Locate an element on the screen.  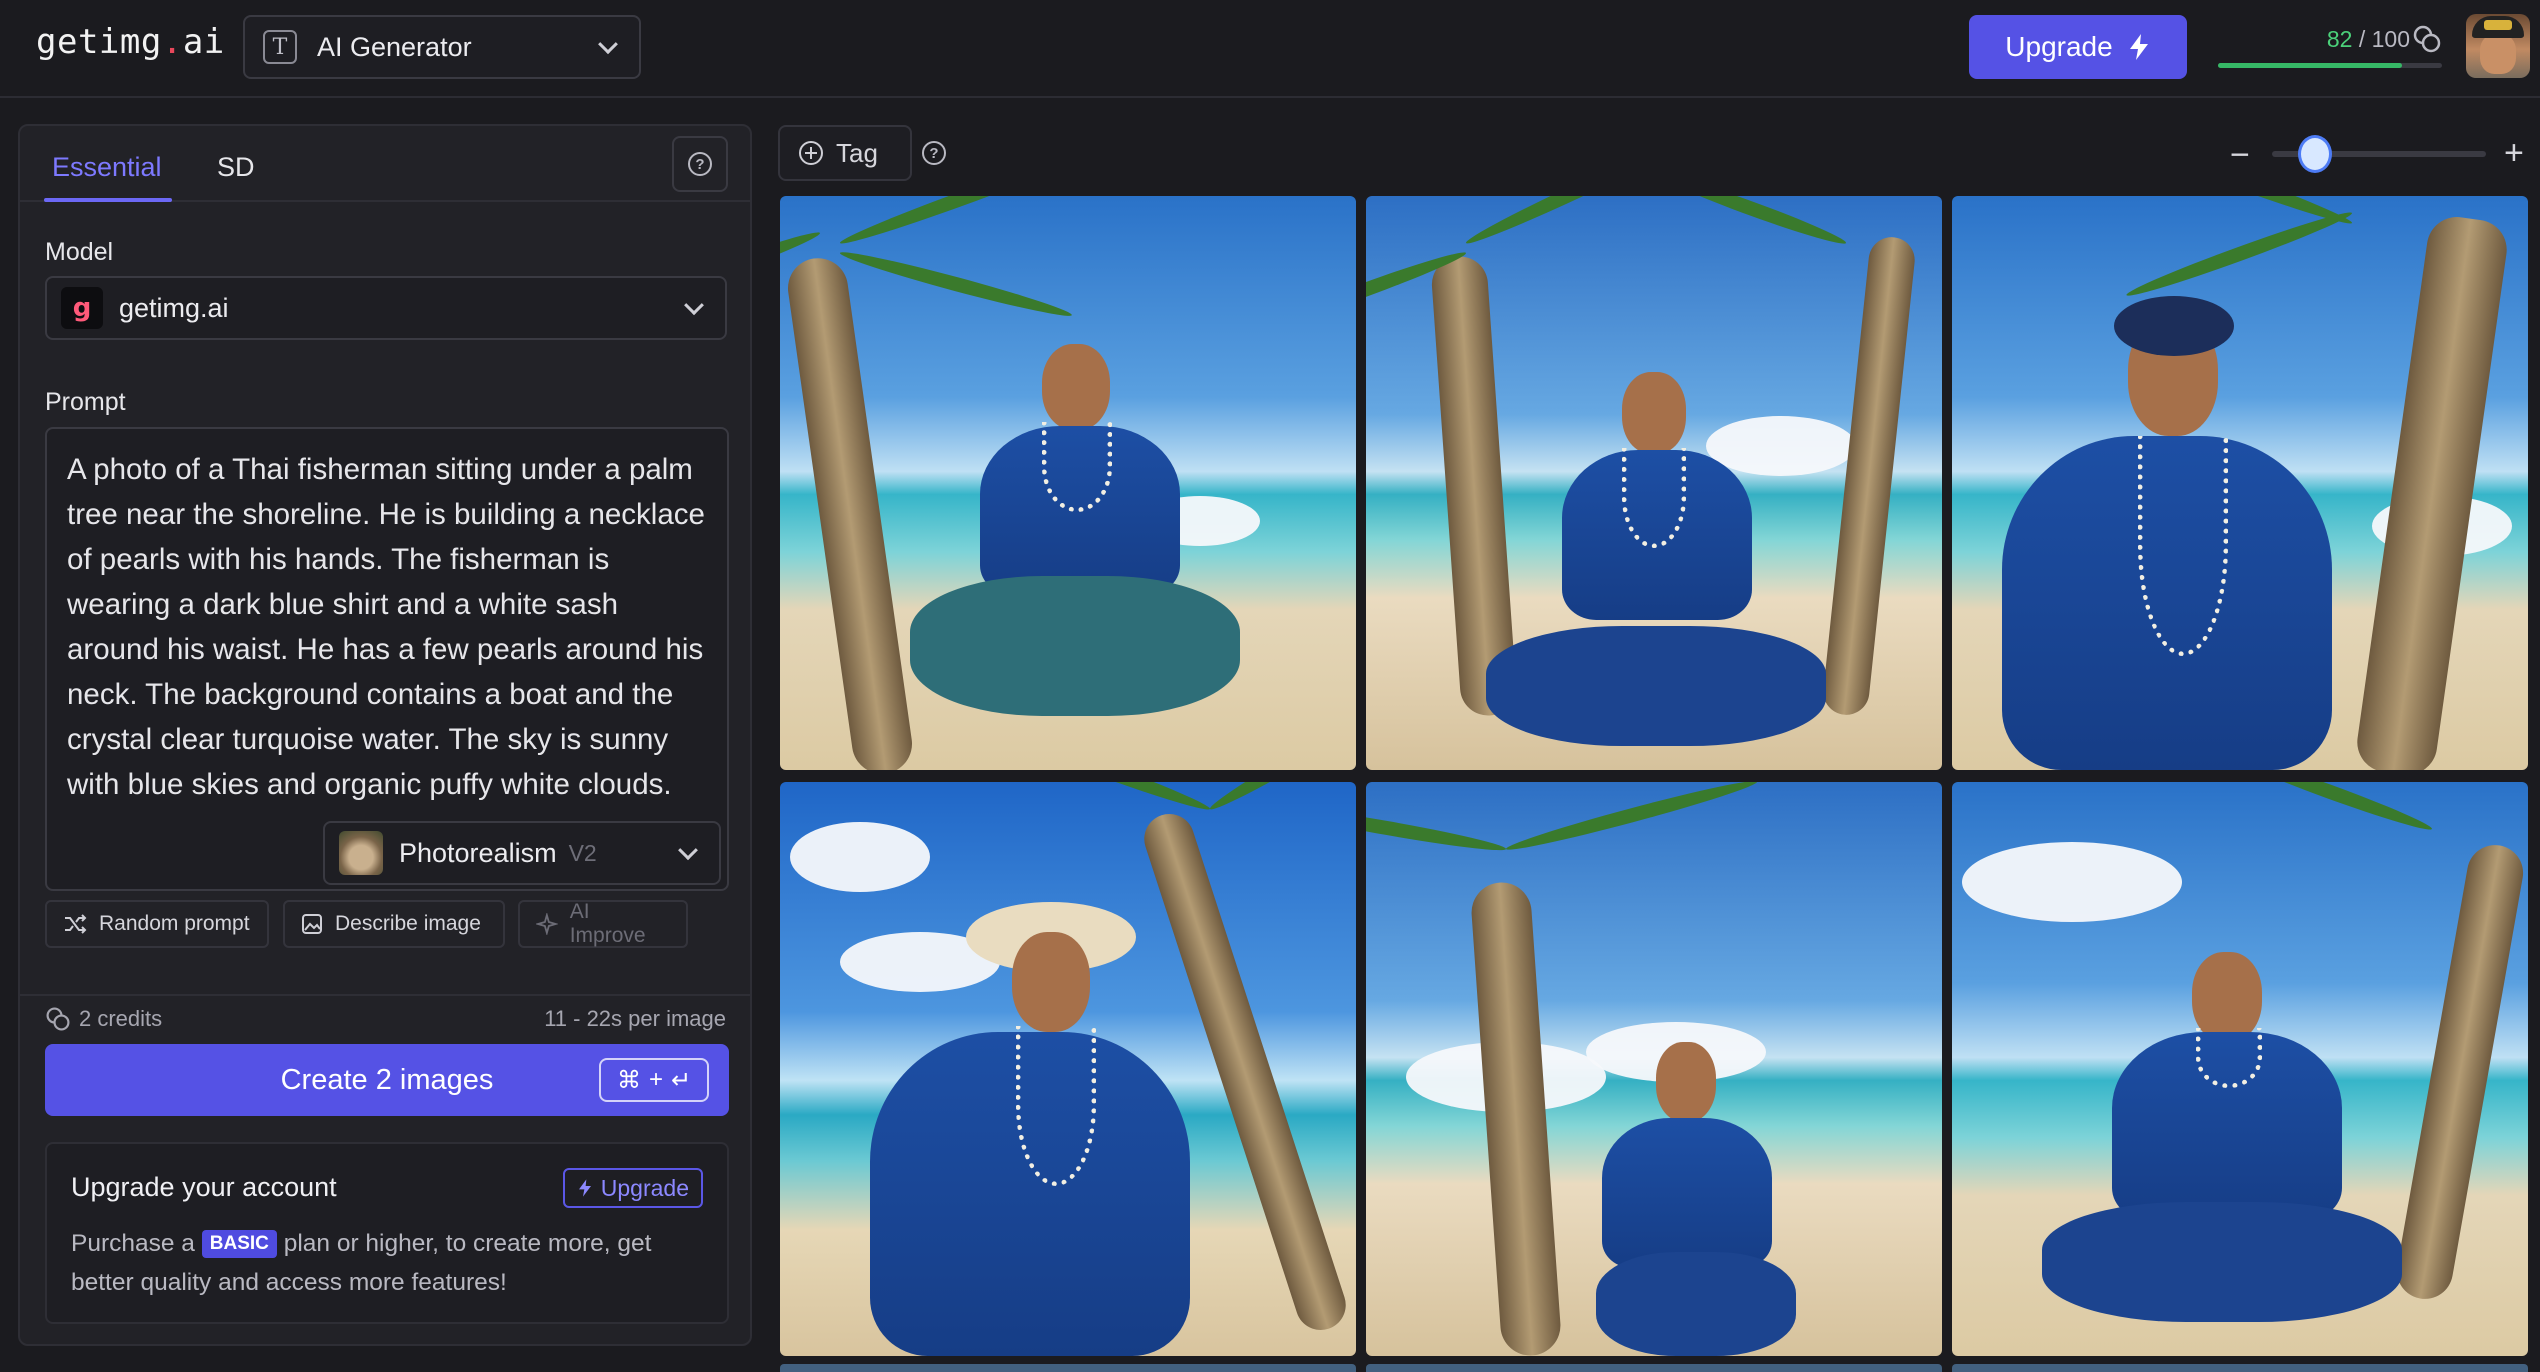
create-images-button: Create 2 images ⌘ + ↵ is located at coordinates (387, 1080).